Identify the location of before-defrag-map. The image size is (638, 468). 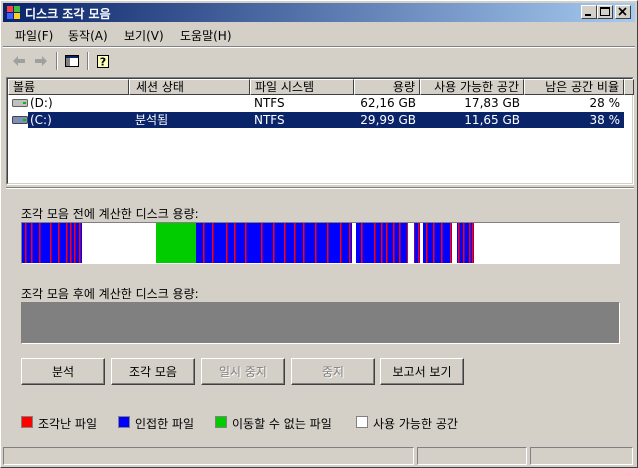
(320, 243).